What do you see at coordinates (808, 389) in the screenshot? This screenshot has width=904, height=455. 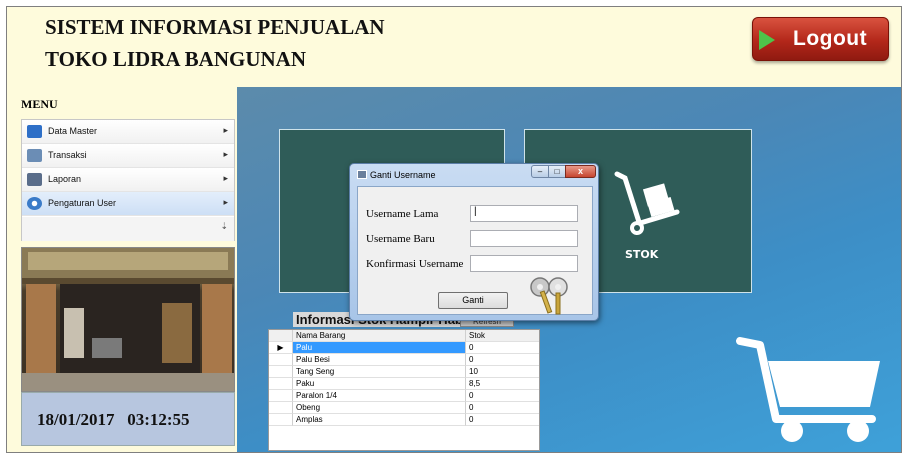 I see `shopping-cart-icon` at bounding box center [808, 389].